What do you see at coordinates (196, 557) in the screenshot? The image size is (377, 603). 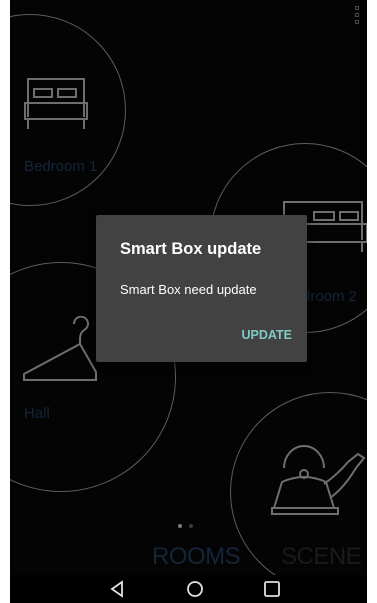 I see `tab-rooms: ROOMS` at bounding box center [196, 557].